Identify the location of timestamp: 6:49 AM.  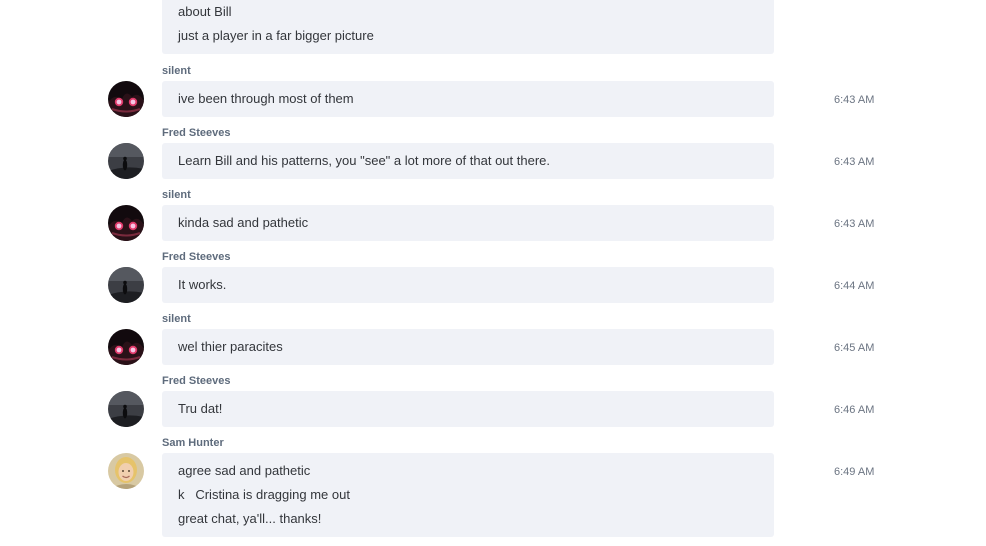
(854, 472).